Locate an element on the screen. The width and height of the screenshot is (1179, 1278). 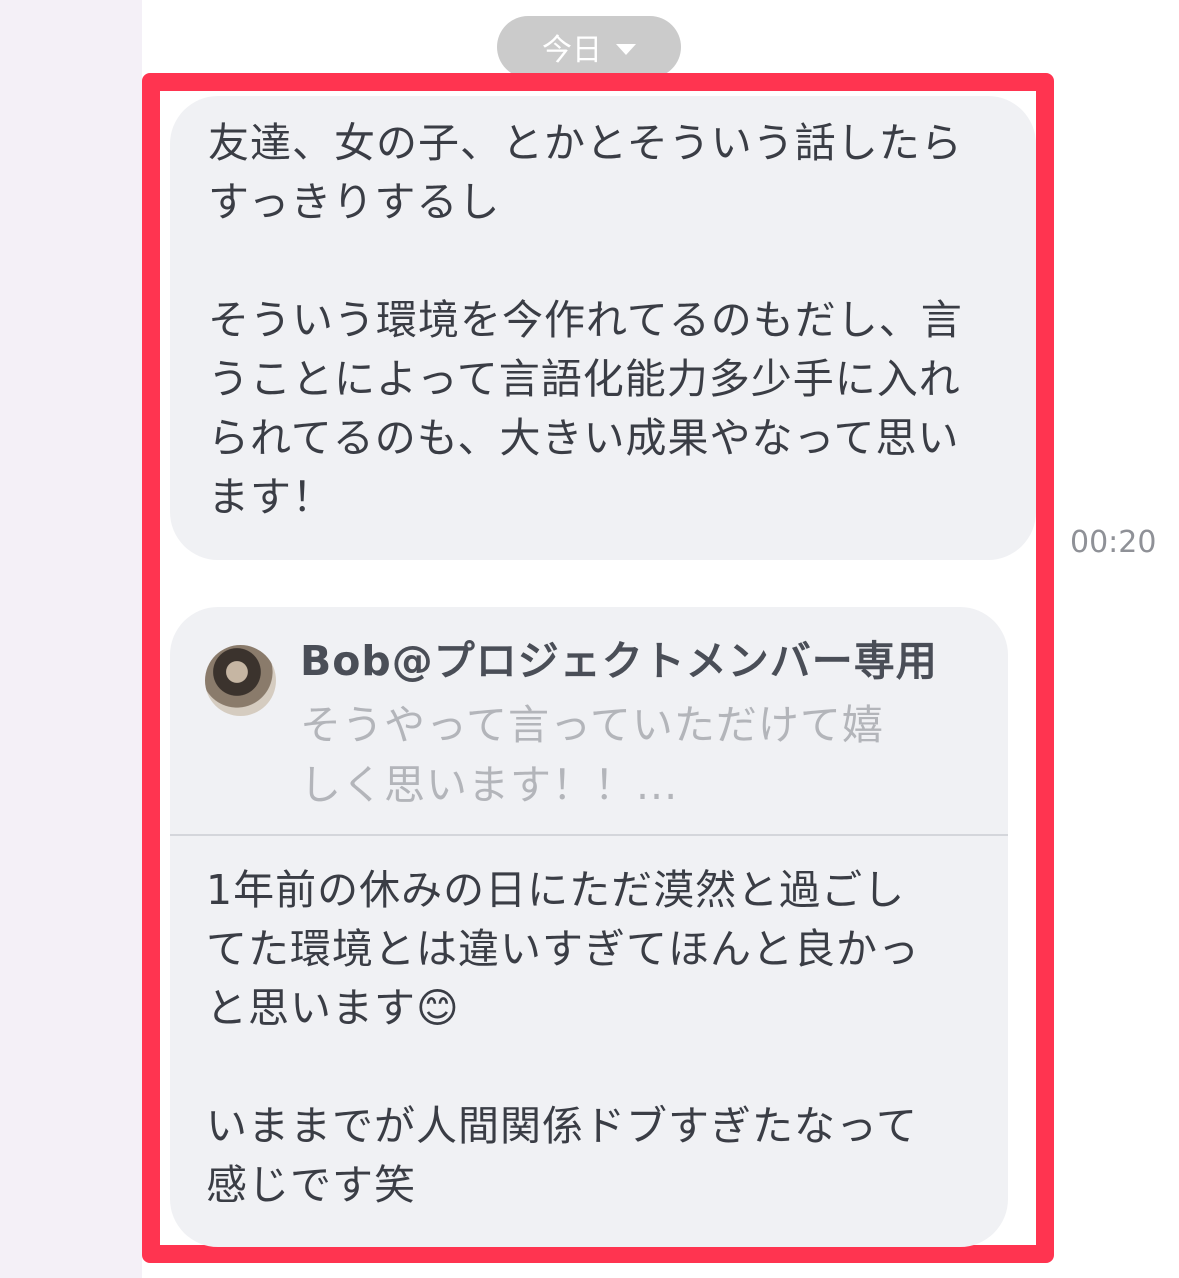
avatar is located at coordinates (240, 680).